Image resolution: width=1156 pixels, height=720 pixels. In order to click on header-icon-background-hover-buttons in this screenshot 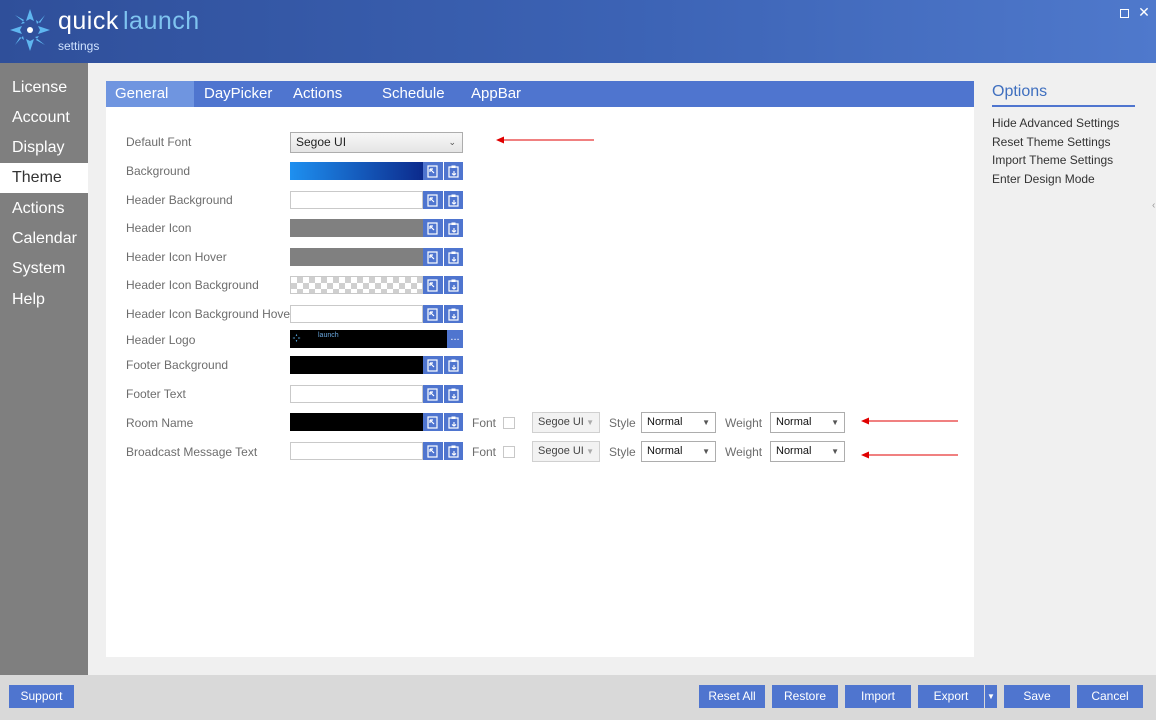, I will do `click(443, 314)`.